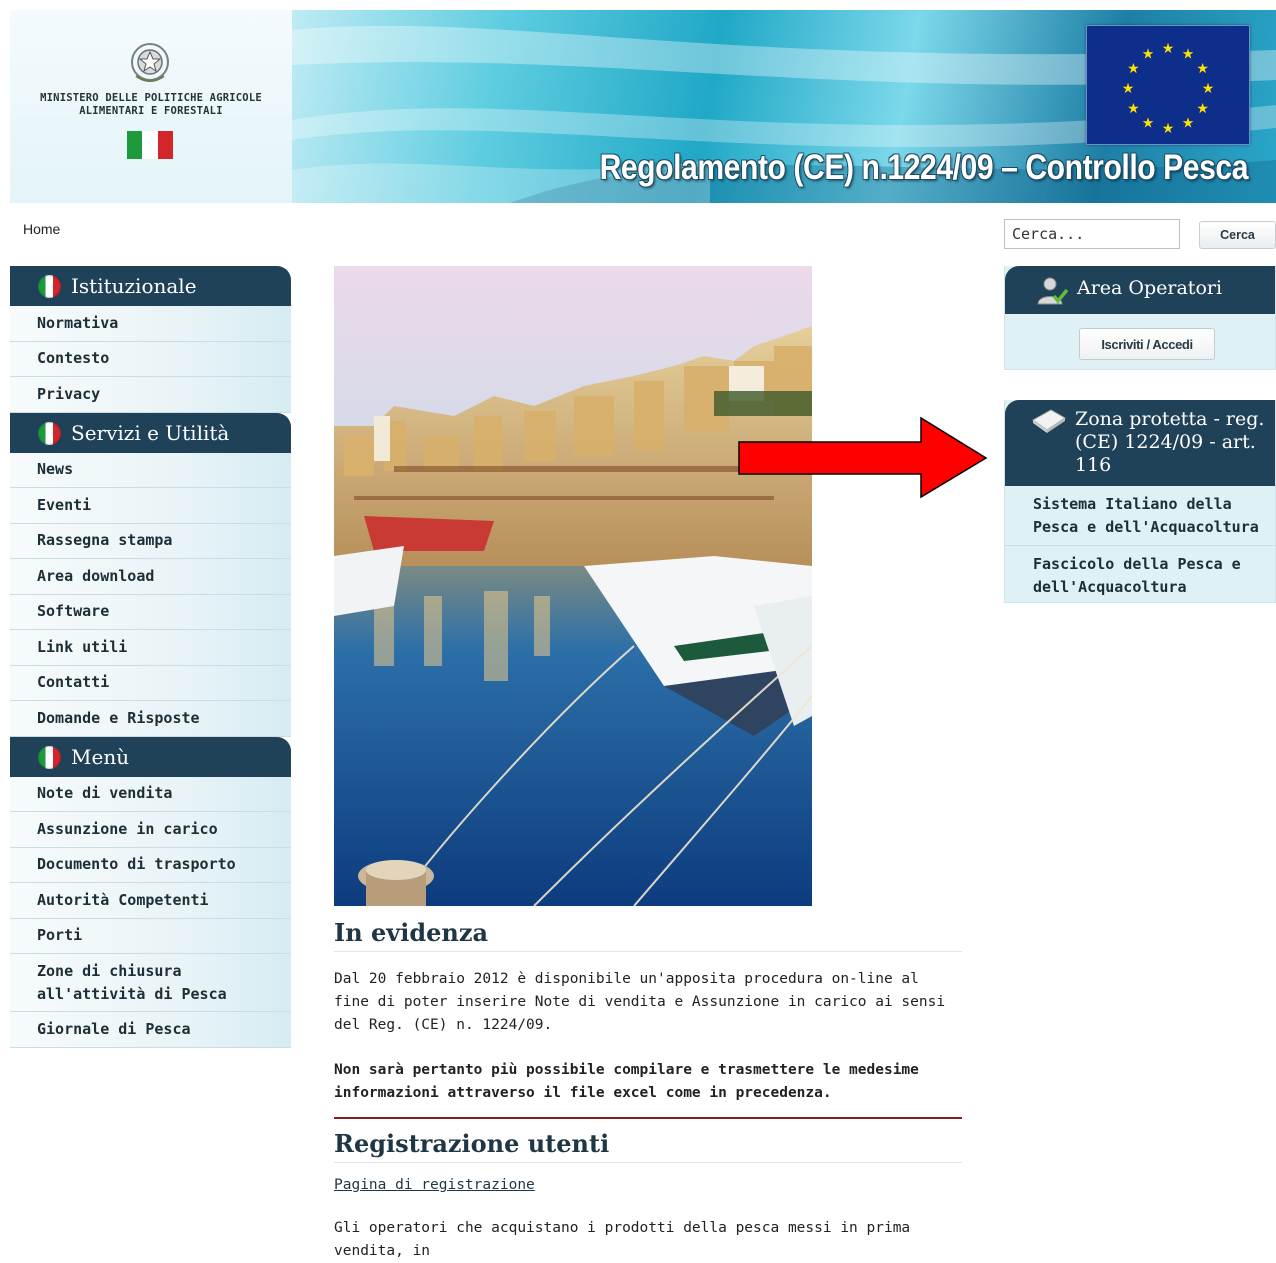 The image size is (1276, 1263). Describe the element at coordinates (100, 756) in the screenshot. I see `sidebar-section-title: Menù` at that location.